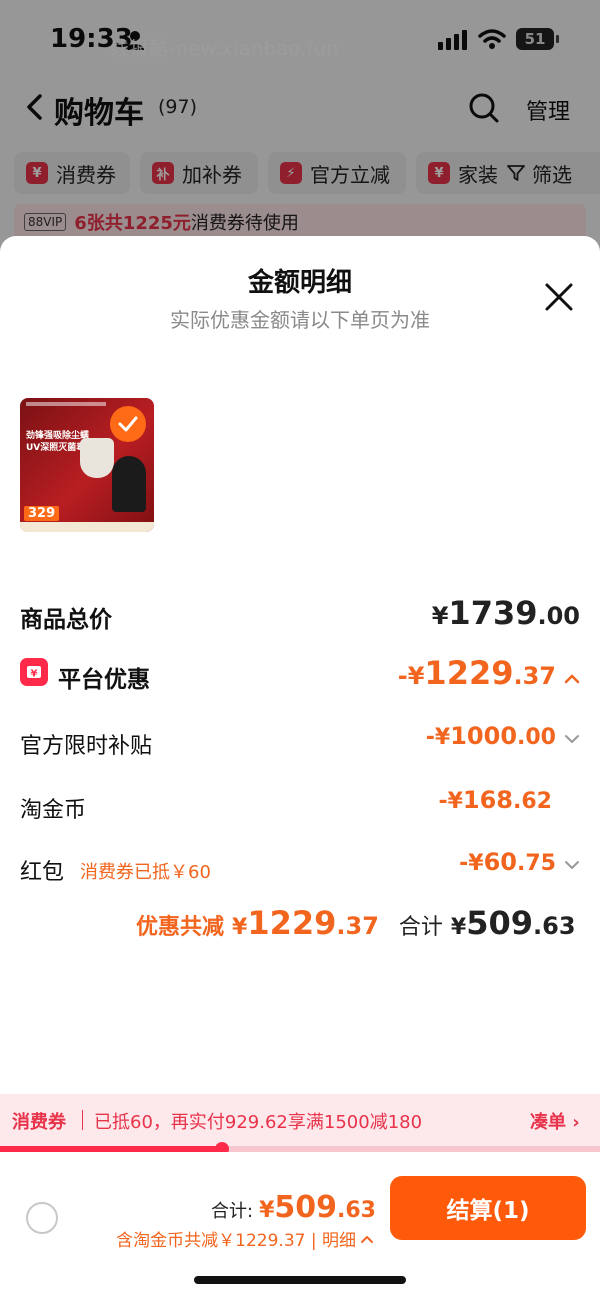 This screenshot has height=1298, width=600. I want to click on discount-integer: 1229, so click(292, 923).